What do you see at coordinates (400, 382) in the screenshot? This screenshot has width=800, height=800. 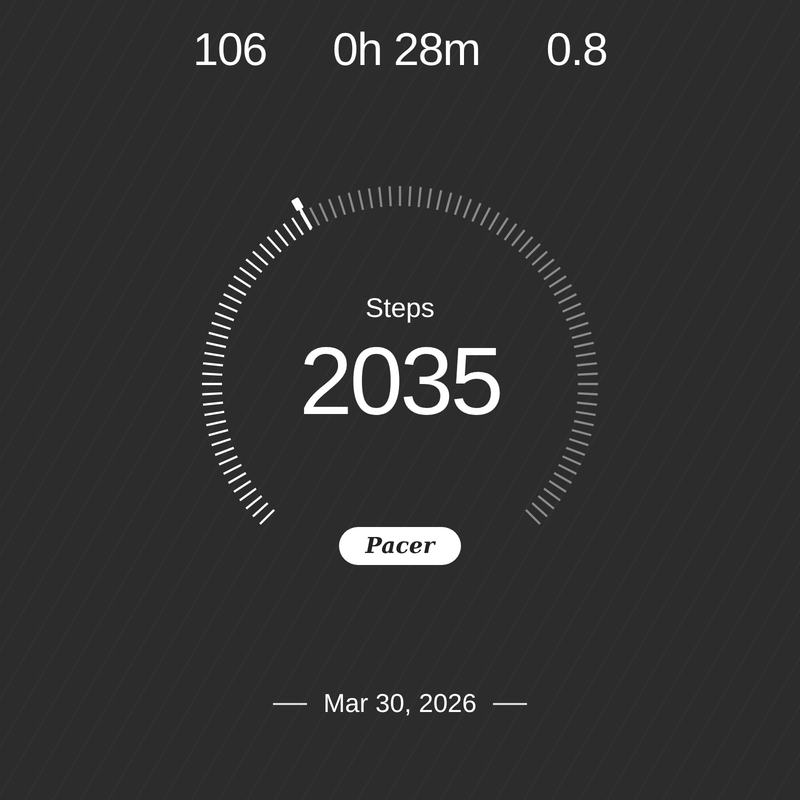 I see `steps-count: 2035` at bounding box center [400, 382].